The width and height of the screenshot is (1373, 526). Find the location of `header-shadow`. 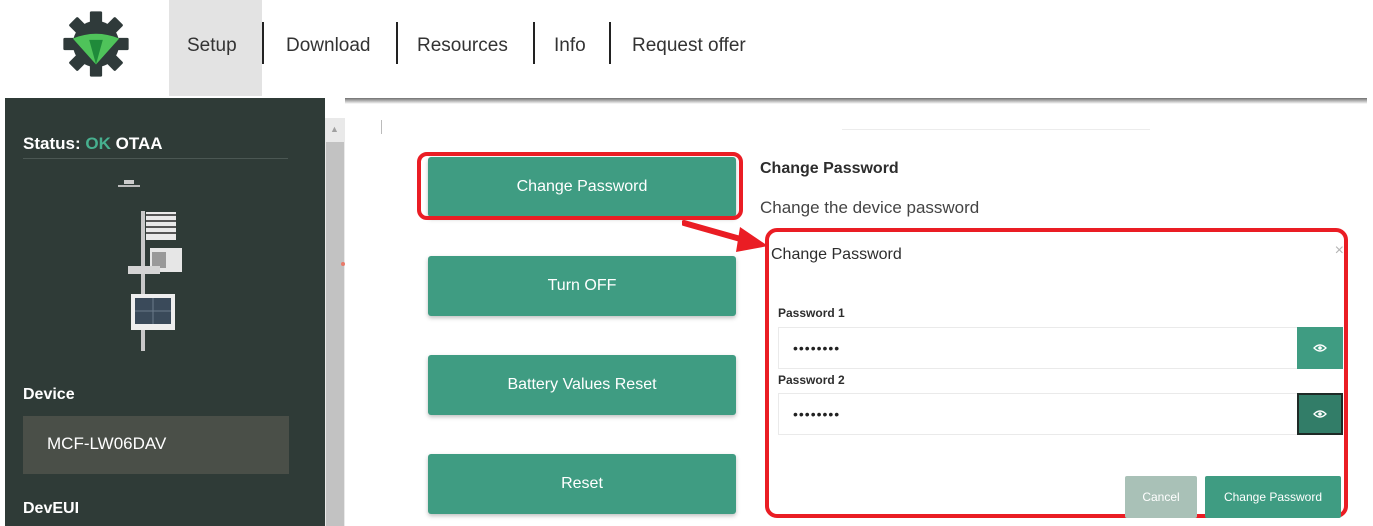

header-shadow is located at coordinates (856, 101).